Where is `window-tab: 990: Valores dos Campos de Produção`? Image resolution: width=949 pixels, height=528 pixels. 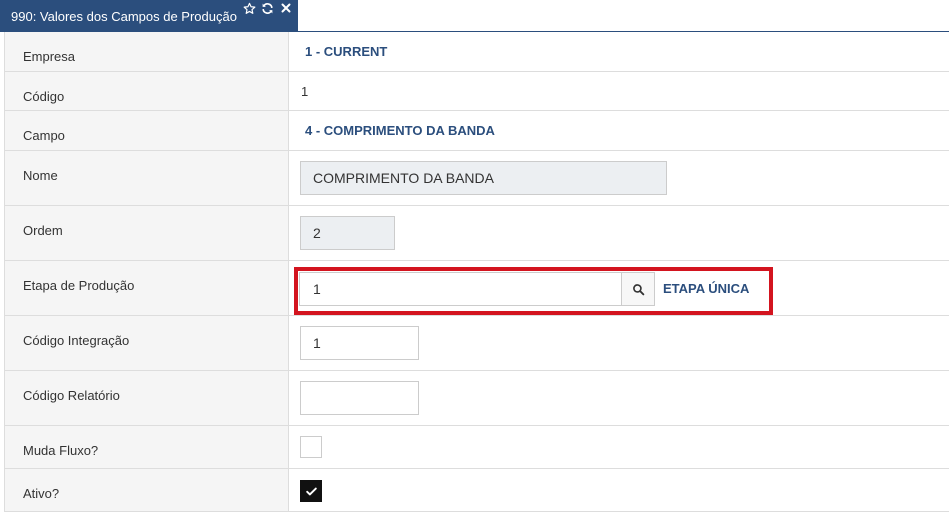
window-tab: 990: Valores dos Campos de Produção is located at coordinates (149, 16).